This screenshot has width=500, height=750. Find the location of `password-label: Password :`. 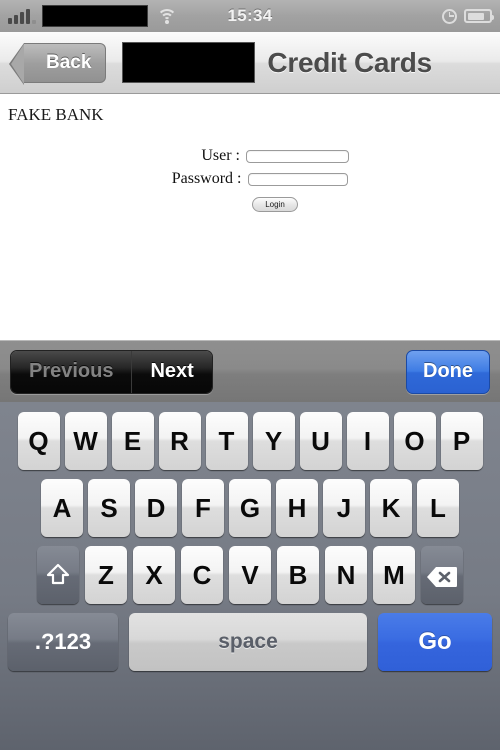

password-label: Password : is located at coordinates (206, 178).